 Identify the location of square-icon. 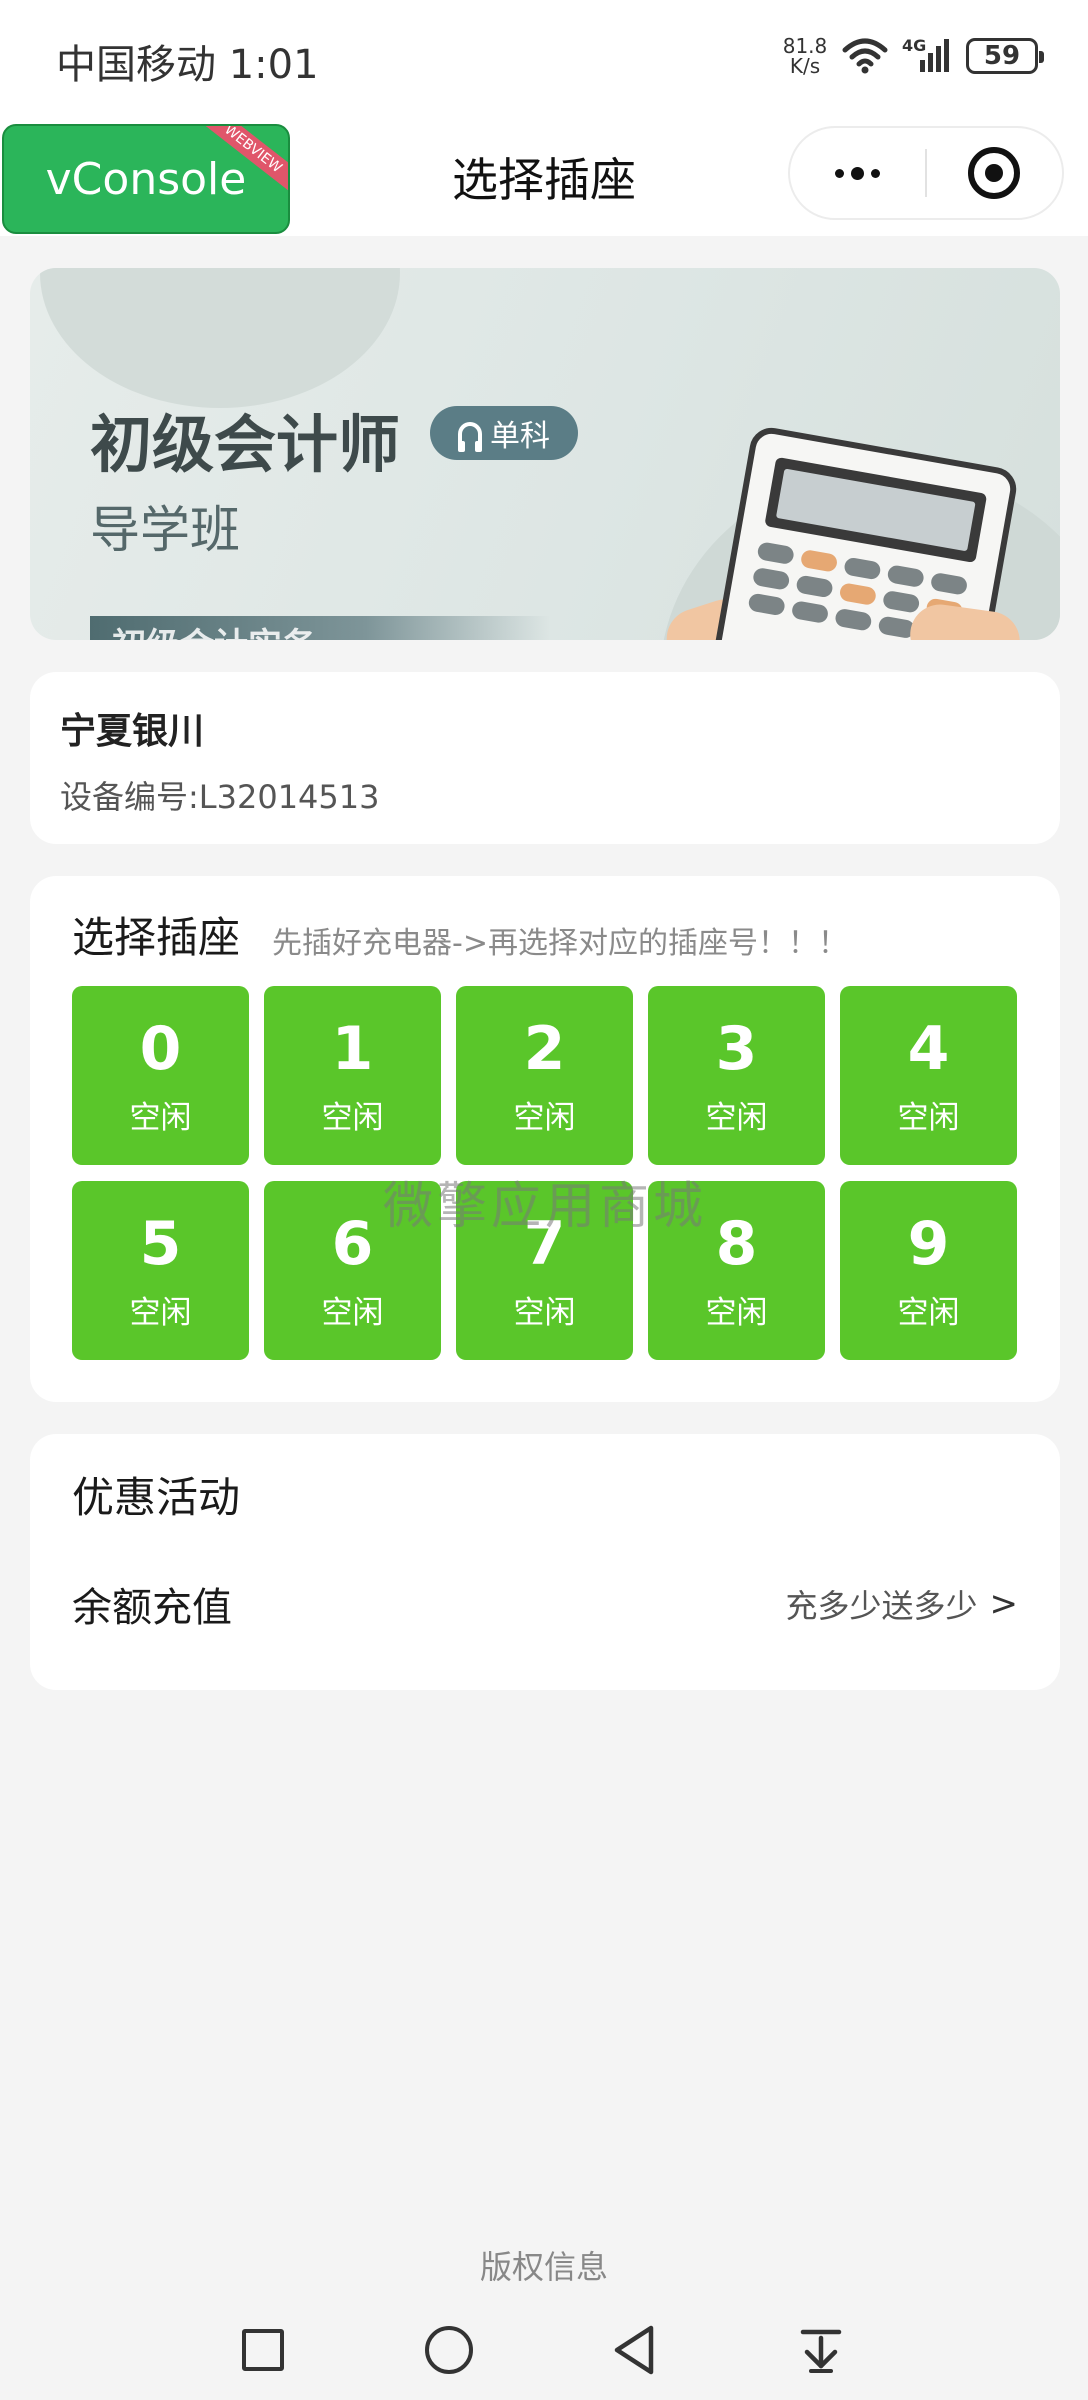
(263, 2350).